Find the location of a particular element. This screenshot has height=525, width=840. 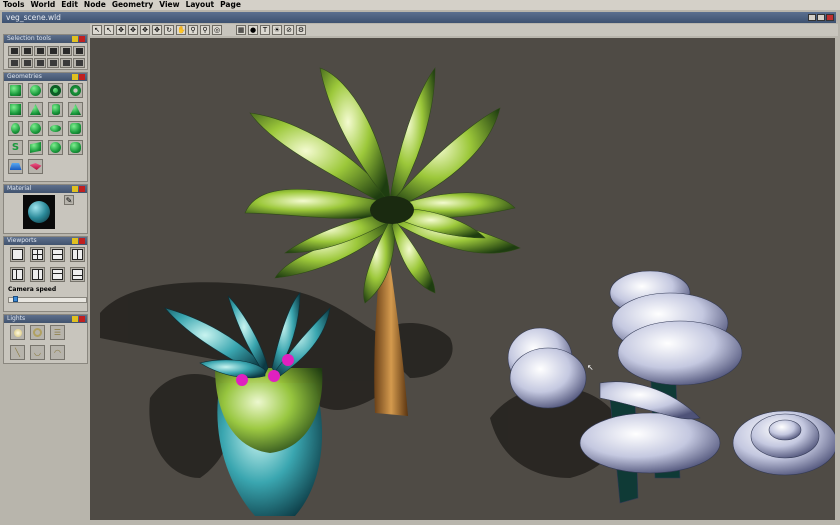

area-light-icon: ◡ is located at coordinates (37, 352).